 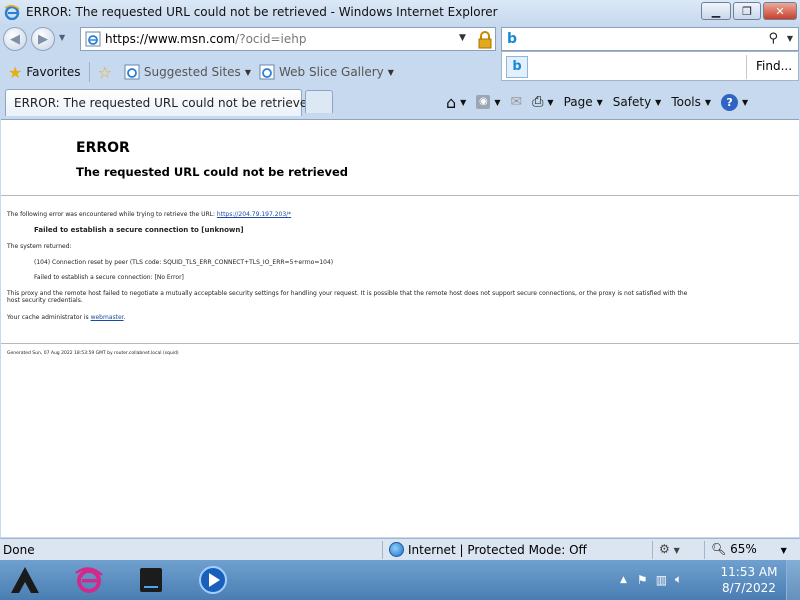 I want to click on clock: 11:53 AM 8/7/2022, so click(x=749, y=580).